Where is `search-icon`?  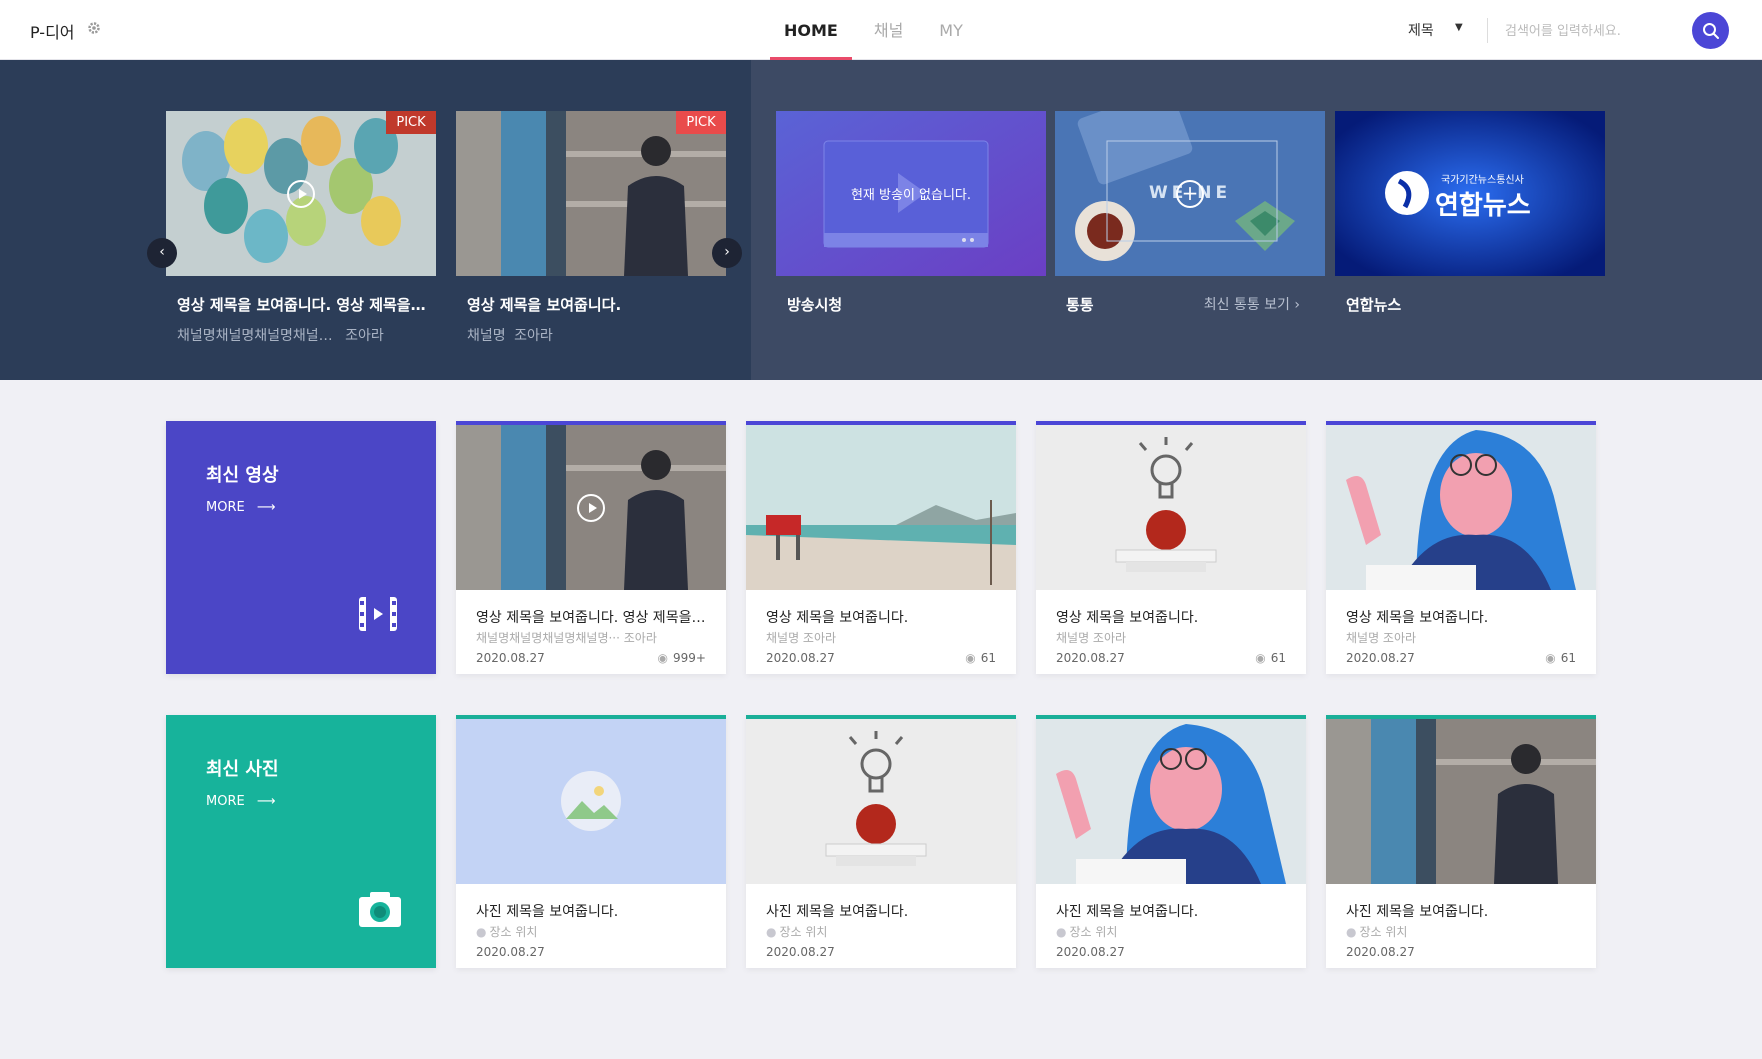
search-icon is located at coordinates (1710, 30).